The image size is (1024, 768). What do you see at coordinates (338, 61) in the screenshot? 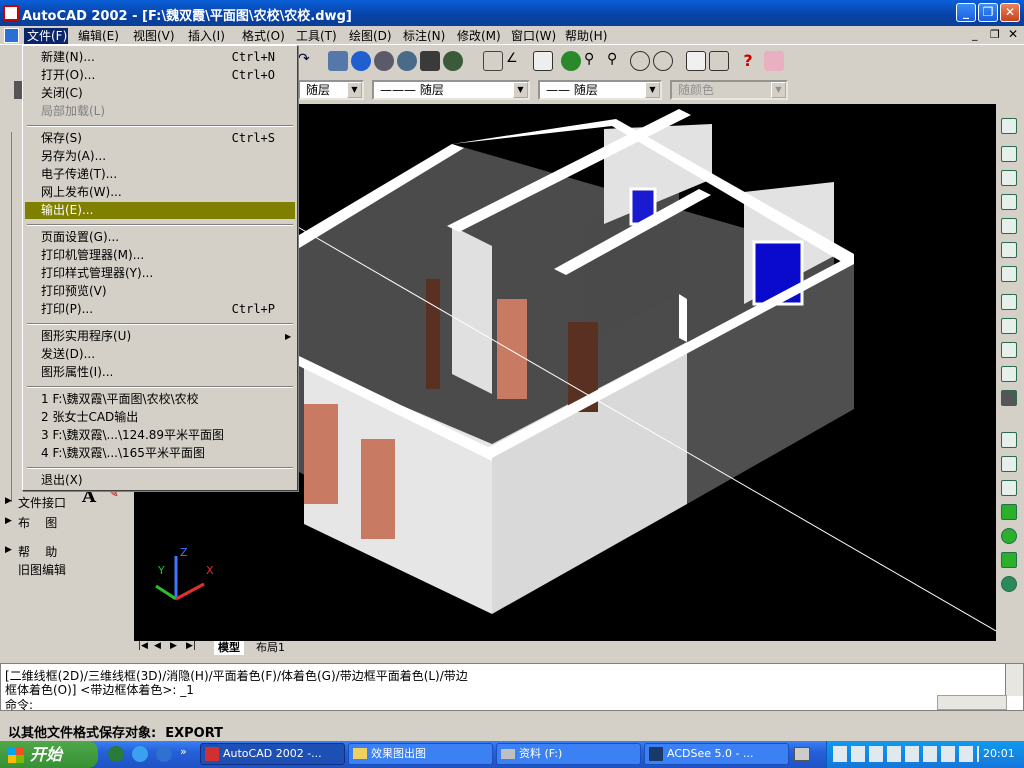
I see `properties-icon` at bounding box center [338, 61].